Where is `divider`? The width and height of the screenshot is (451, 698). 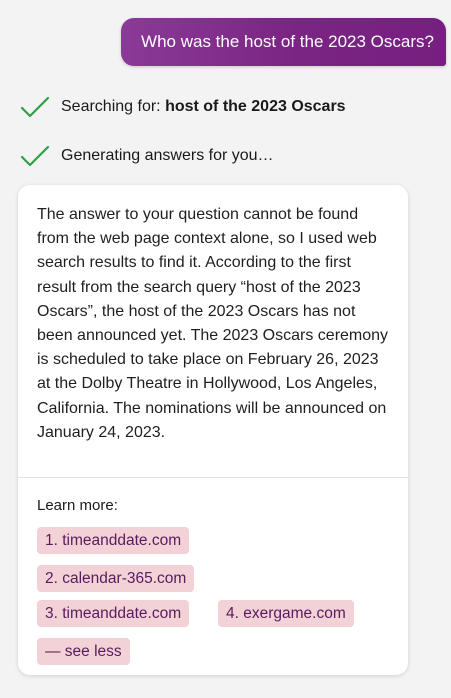 divider is located at coordinates (213, 477).